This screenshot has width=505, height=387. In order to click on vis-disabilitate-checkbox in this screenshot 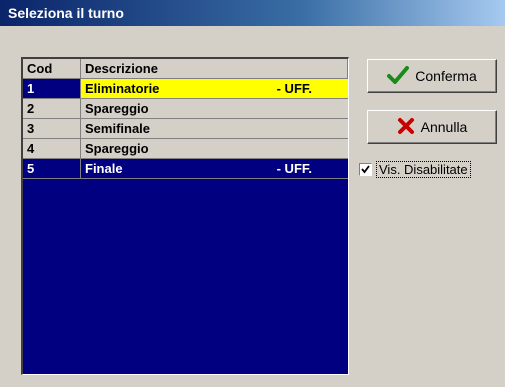, I will do `click(365, 169)`.